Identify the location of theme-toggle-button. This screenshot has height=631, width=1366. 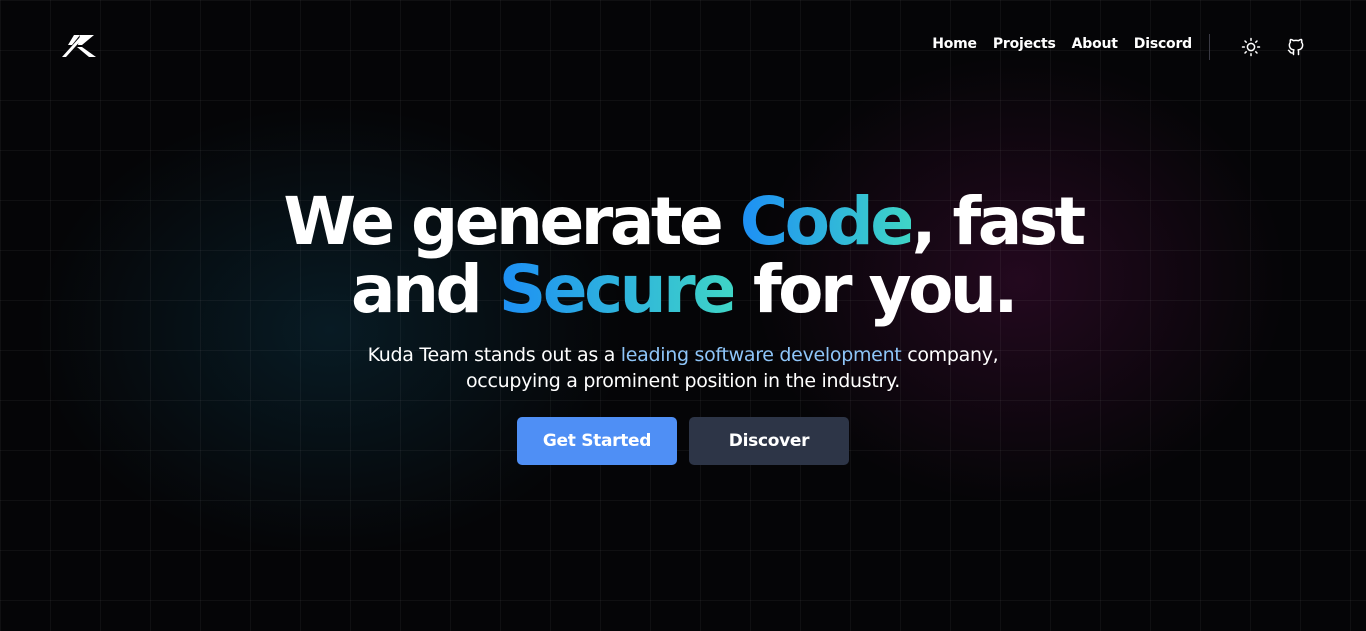
(1251, 47).